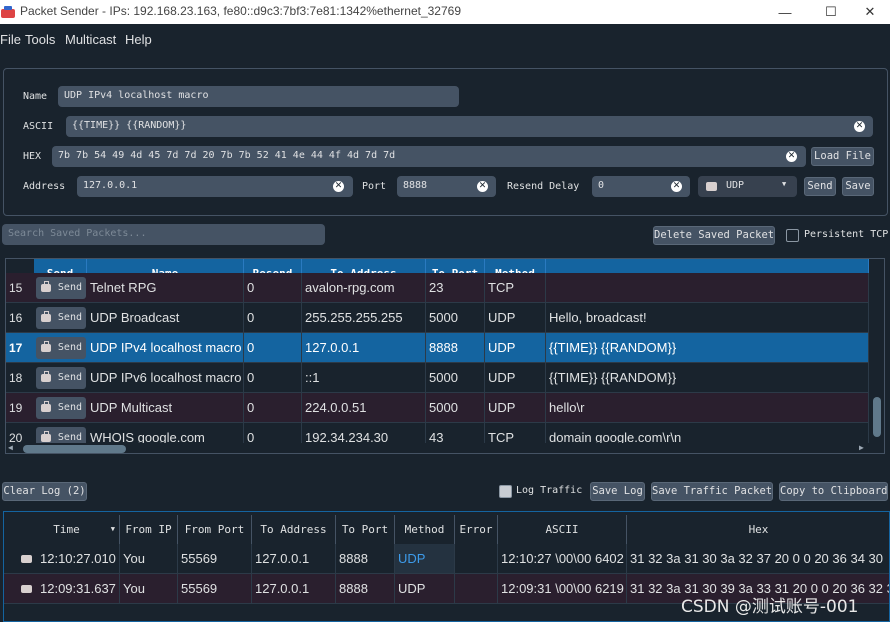 The image size is (890, 622). What do you see at coordinates (870, 12) in the screenshot?
I see `close-button: ✕` at bounding box center [870, 12].